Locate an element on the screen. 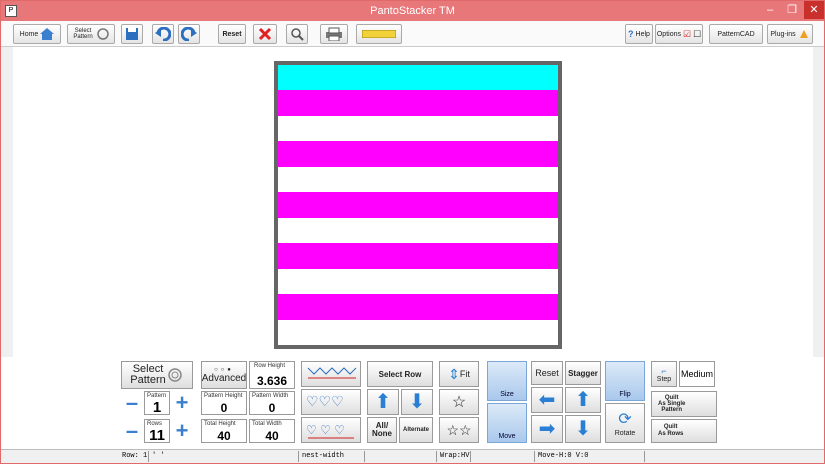 Image resolution: width=825 pixels, height=464 pixels. pattern-height-value: 0 is located at coordinates (224, 408).